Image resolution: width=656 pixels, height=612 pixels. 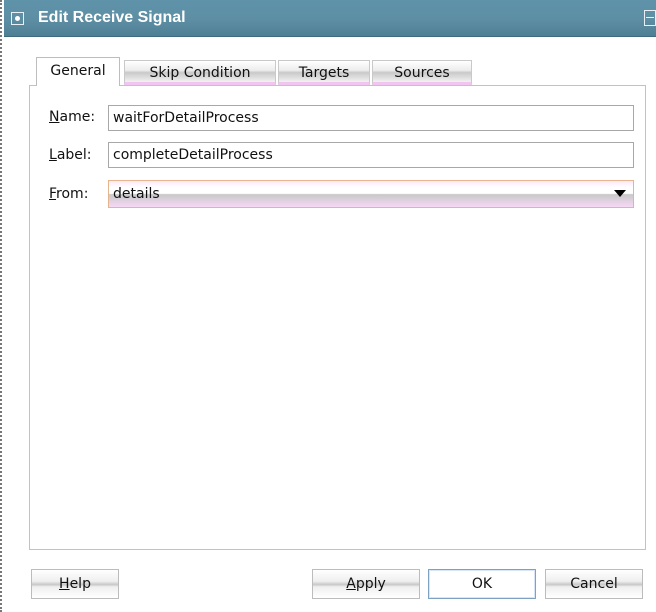 What do you see at coordinates (371, 155) in the screenshot?
I see `label-field: completeDetailProcess` at bounding box center [371, 155].